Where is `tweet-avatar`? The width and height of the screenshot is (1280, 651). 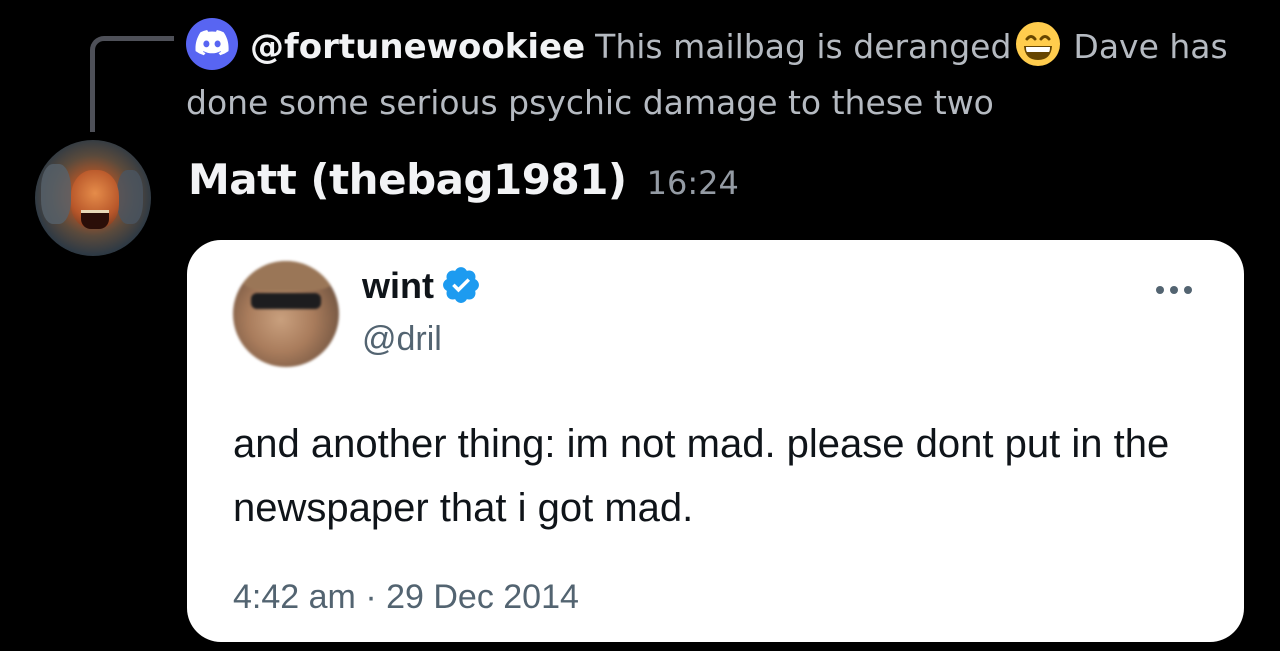
tweet-avatar is located at coordinates (286, 314).